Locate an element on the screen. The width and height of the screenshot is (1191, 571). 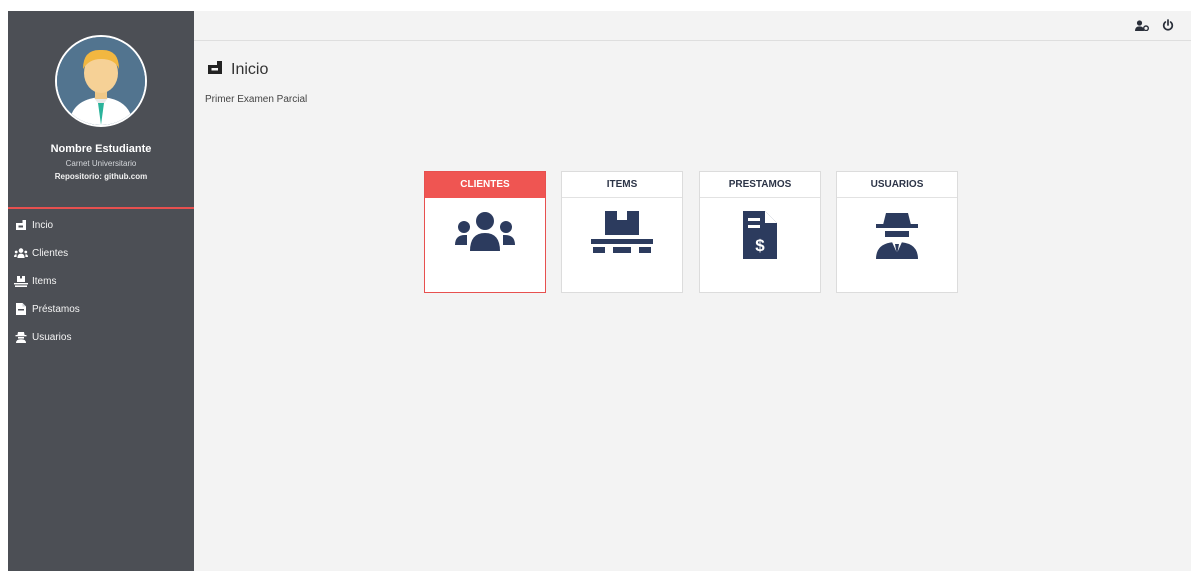
repository-link: Repositorio: github.com is located at coordinates (101, 176).